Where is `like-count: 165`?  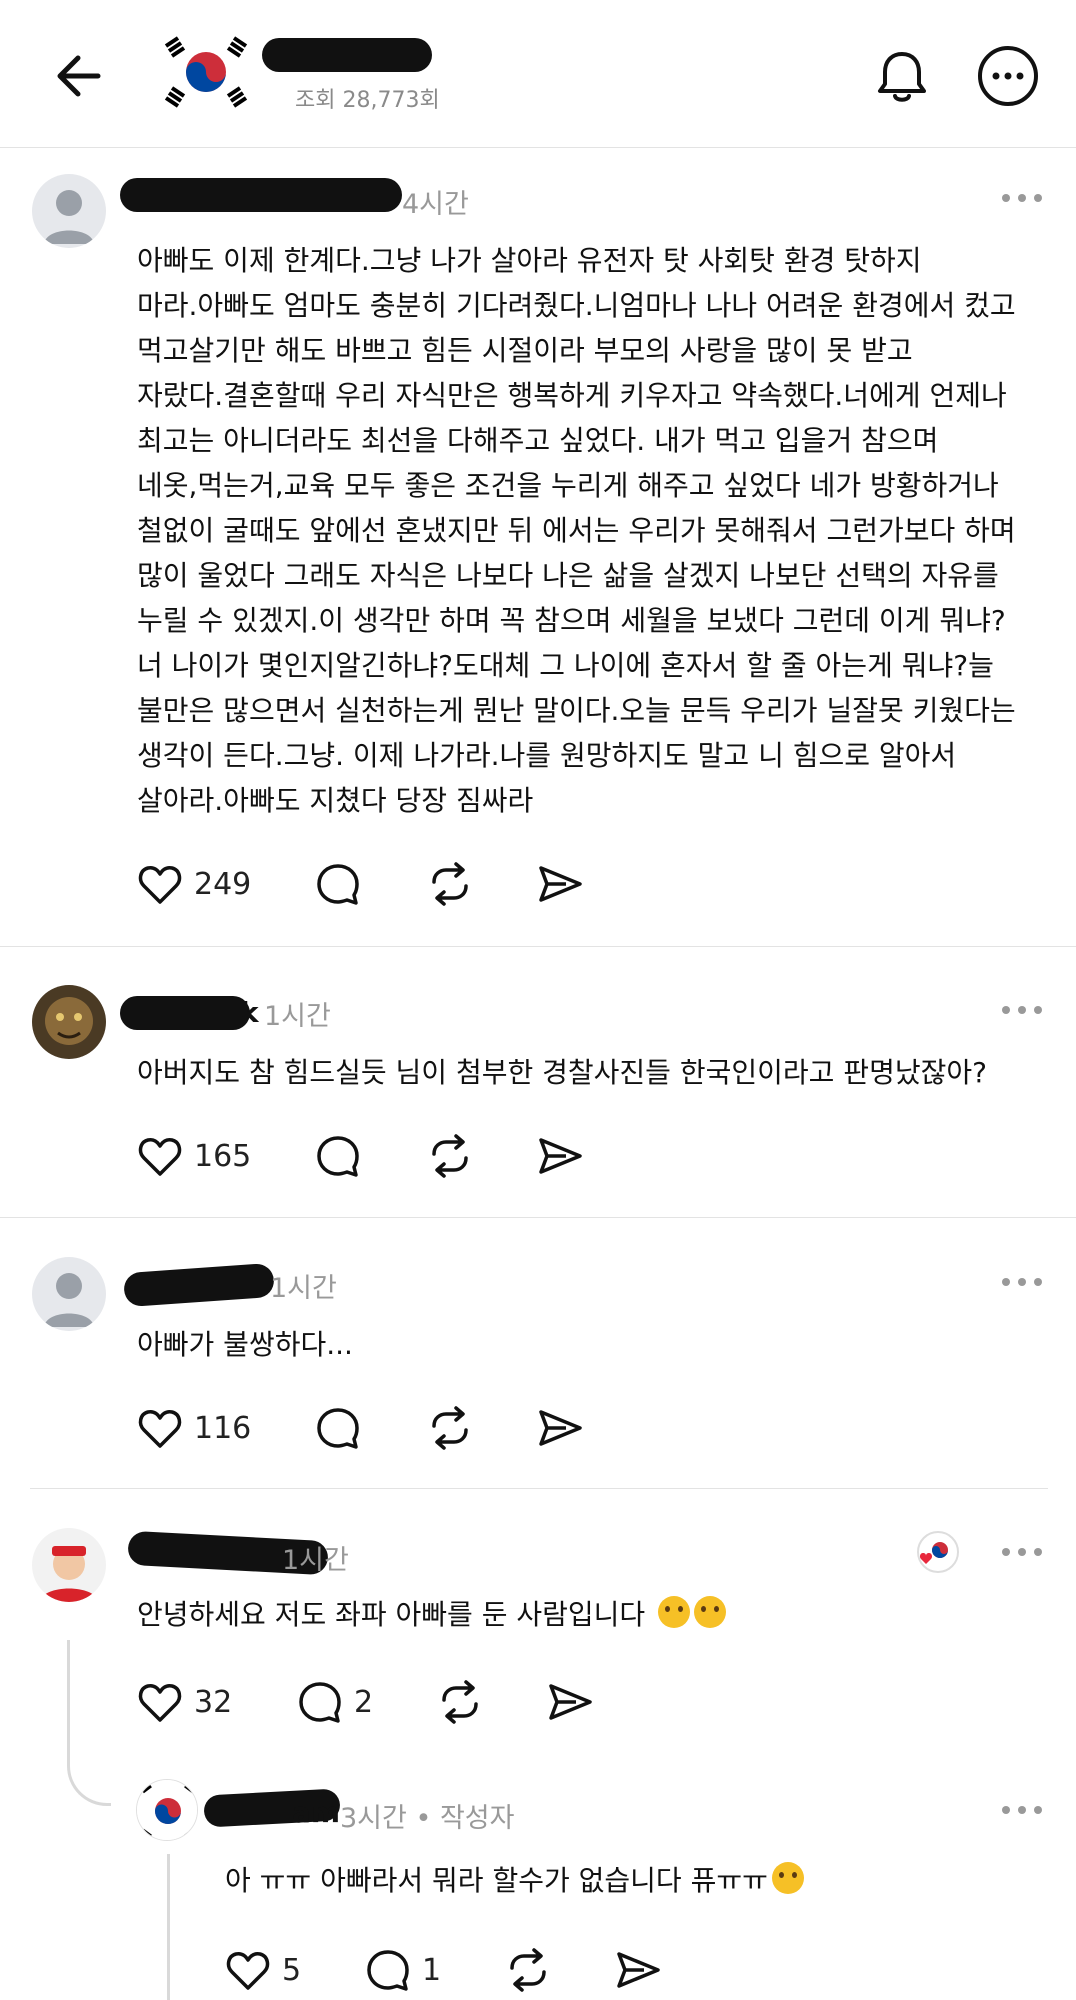
like-count: 165 is located at coordinates (223, 1156).